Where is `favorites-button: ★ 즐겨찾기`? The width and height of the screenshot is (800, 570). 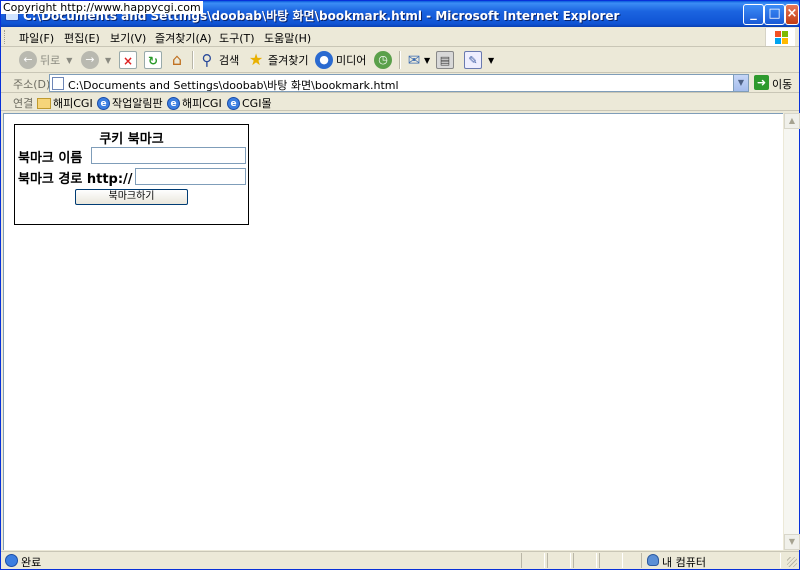 favorites-button: ★ 즐겨찾기 is located at coordinates (278, 60).